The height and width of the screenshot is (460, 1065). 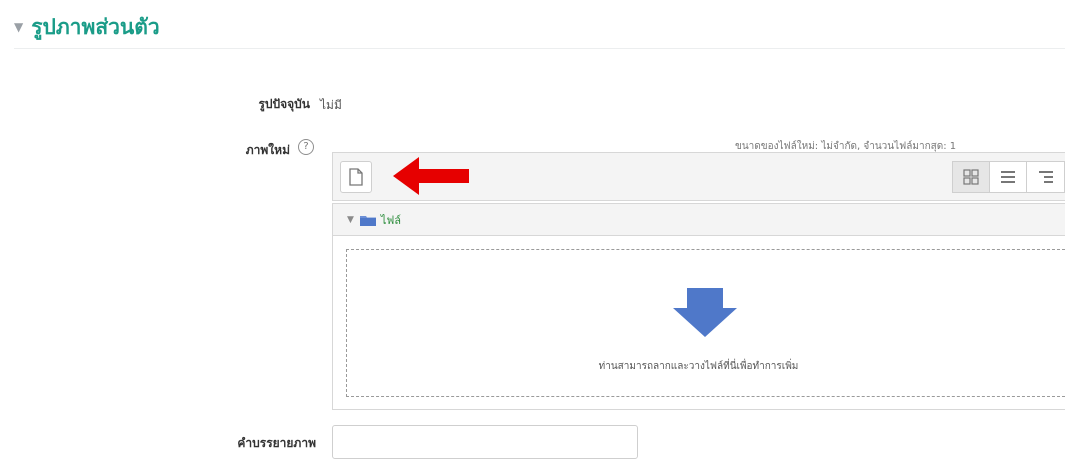 I want to click on folder-path-label: ไฟล์, so click(x=391, y=220).